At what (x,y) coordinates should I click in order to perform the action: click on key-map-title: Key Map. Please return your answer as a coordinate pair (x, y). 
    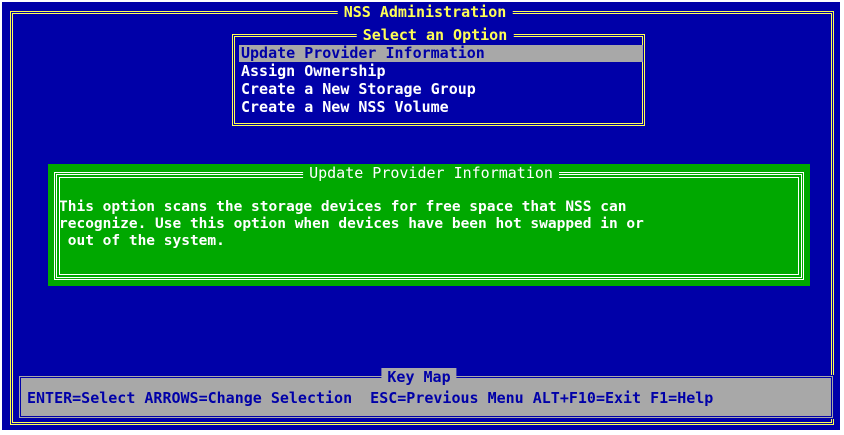
    Looking at the image, I should click on (419, 377).